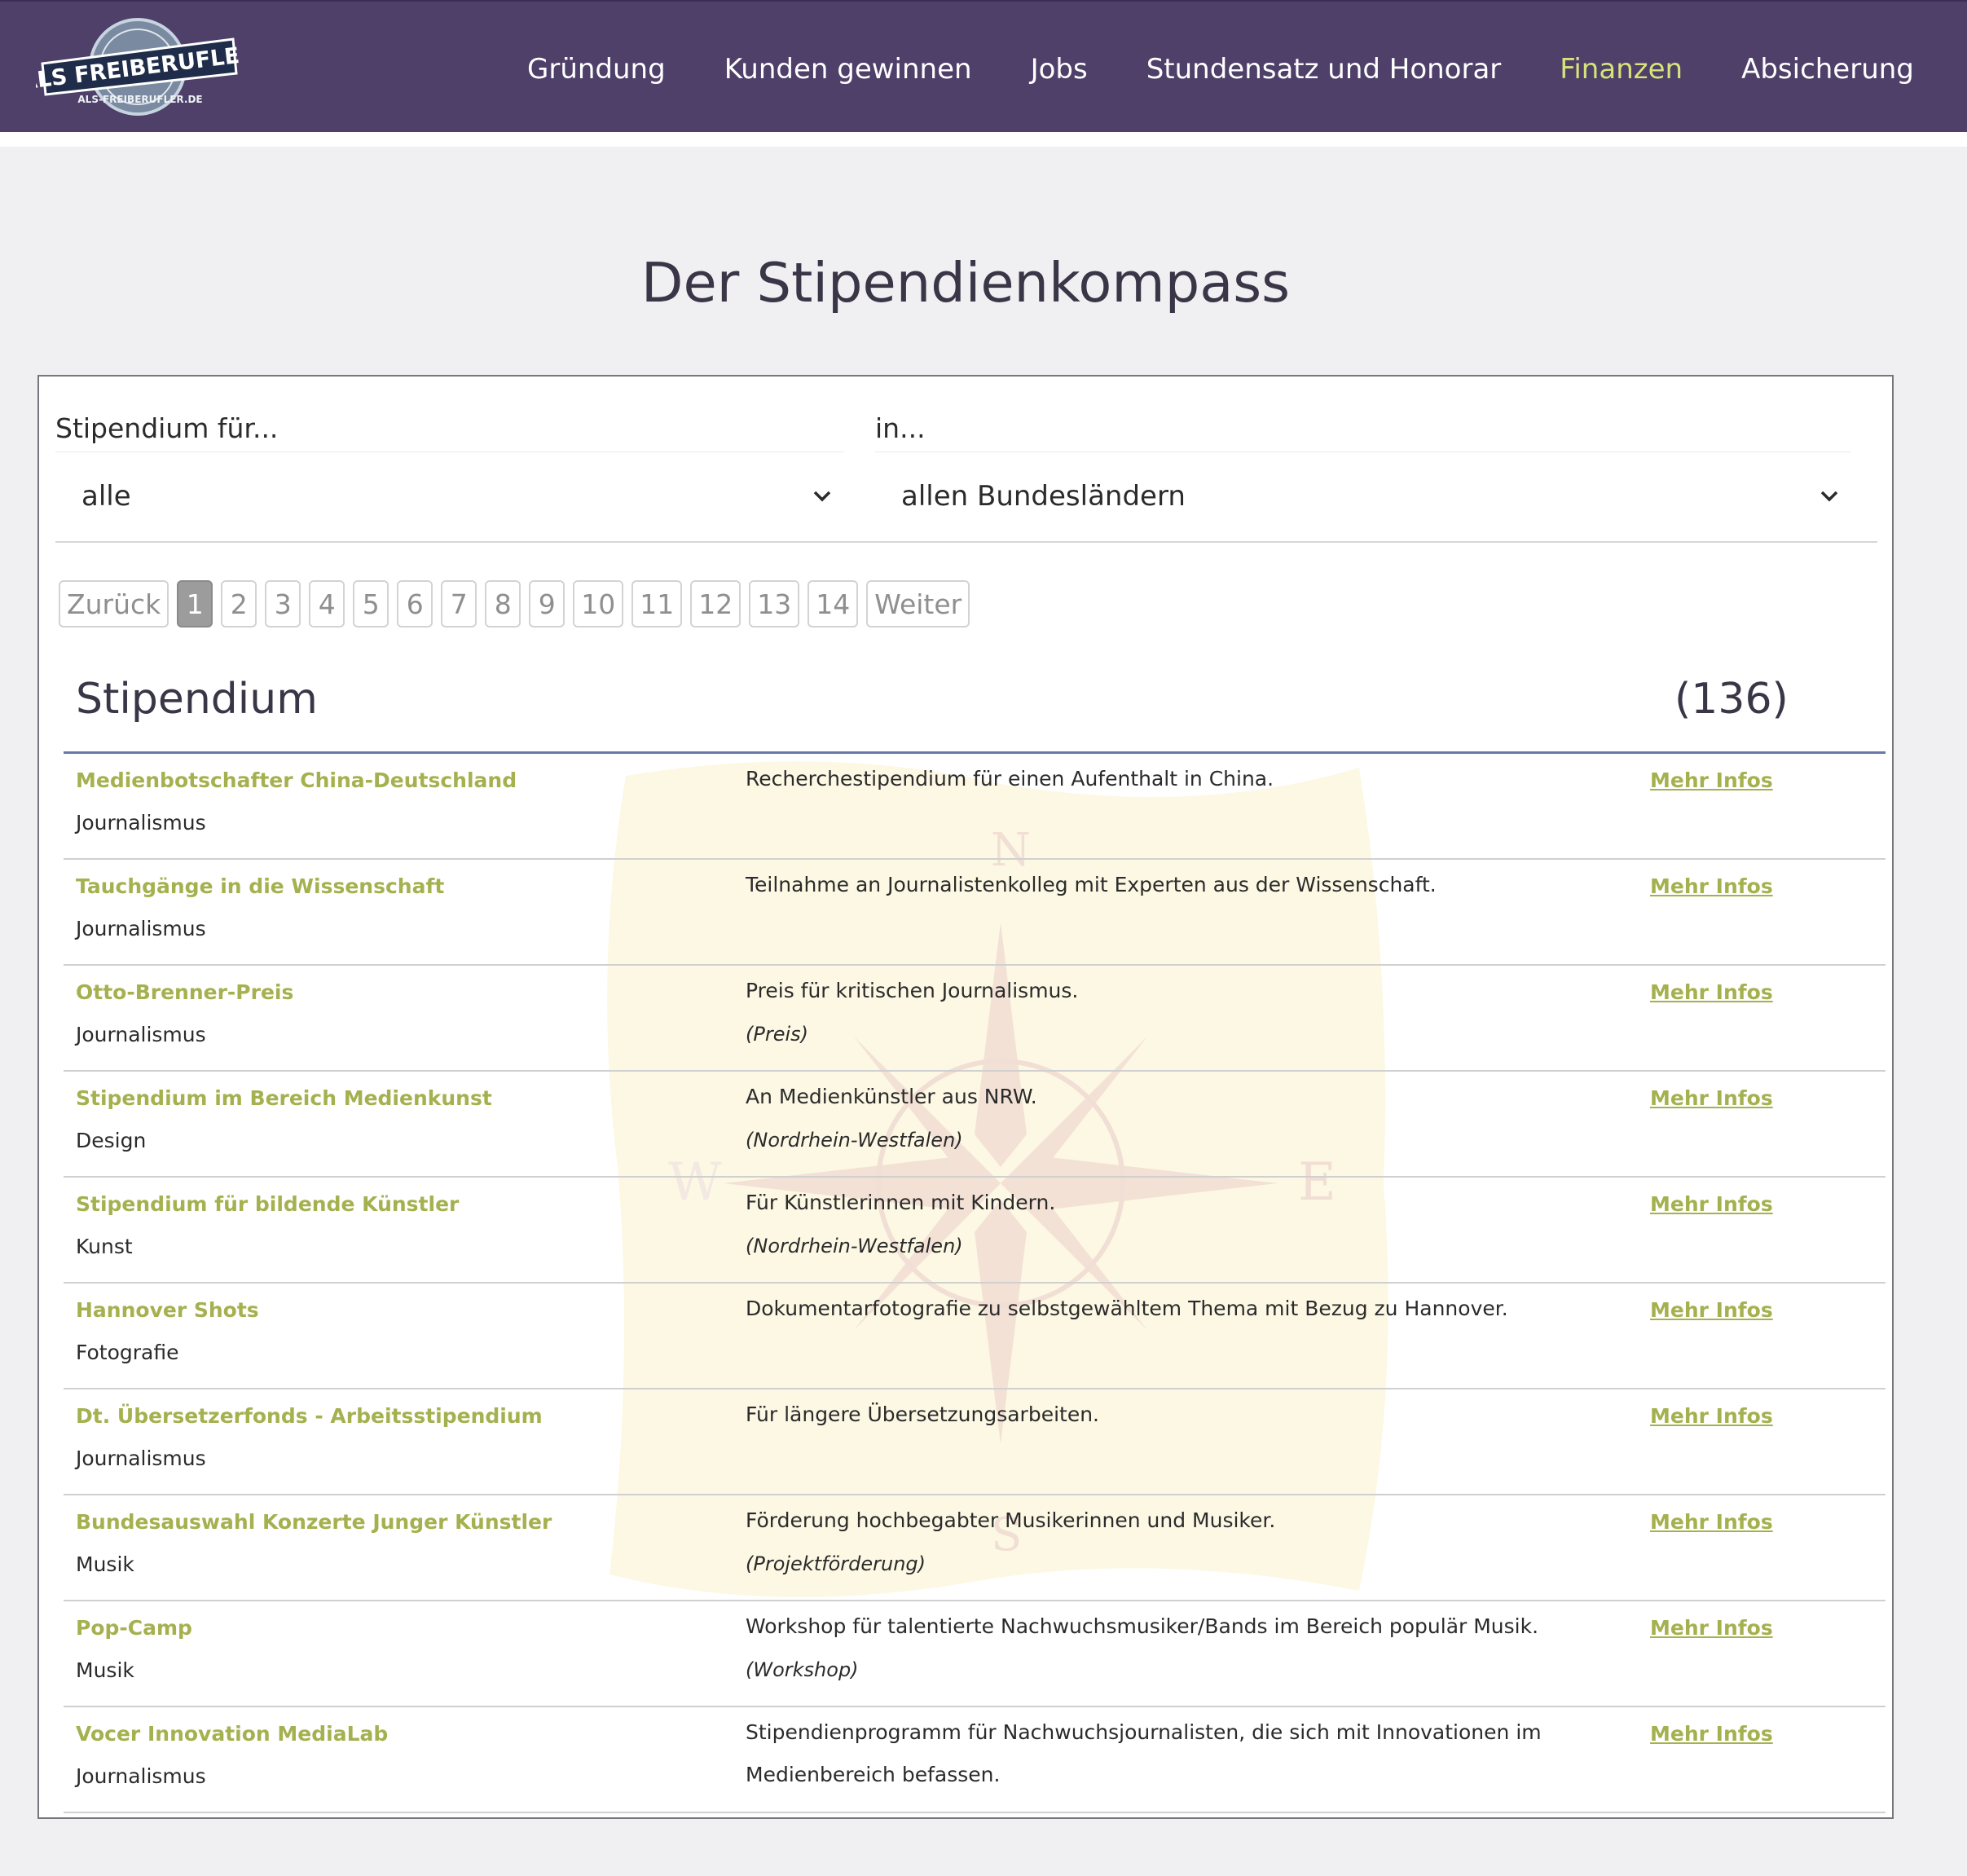 The height and width of the screenshot is (1876, 1967). I want to click on filter-in-select: allen Bundesländern, so click(1363, 495).